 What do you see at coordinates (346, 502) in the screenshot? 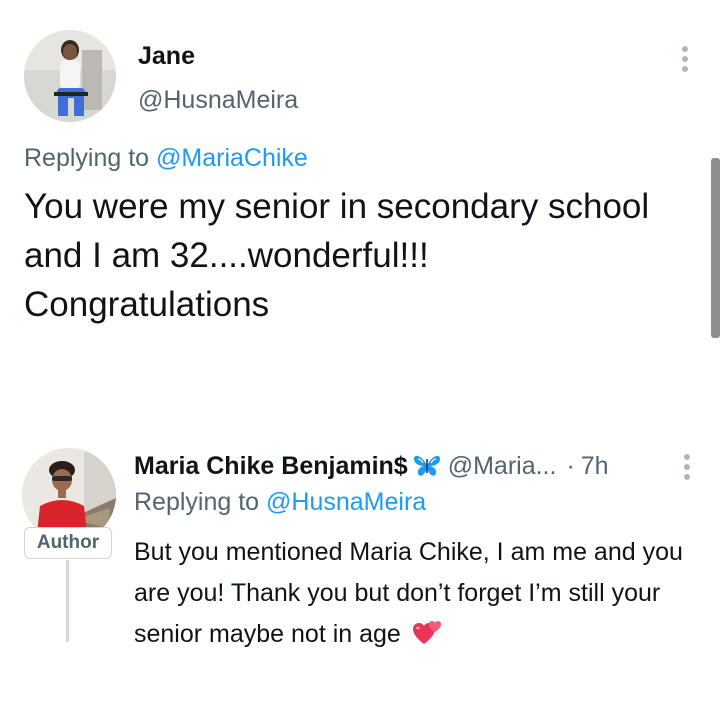
I see `replying-to-handle-link: @HusnaMeira` at bounding box center [346, 502].